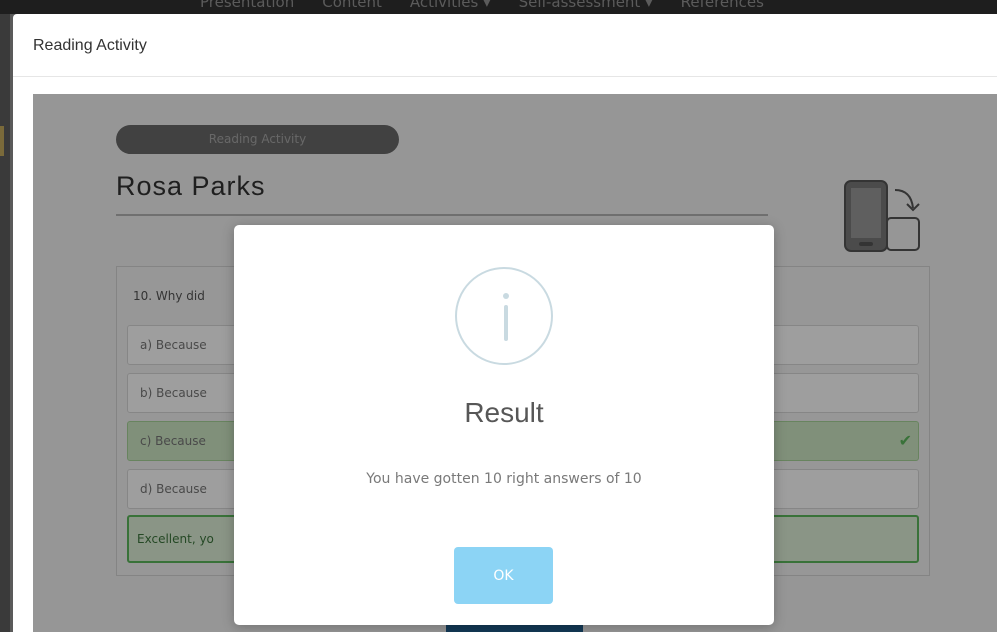  I want to click on info-icon-dot, so click(506, 296).